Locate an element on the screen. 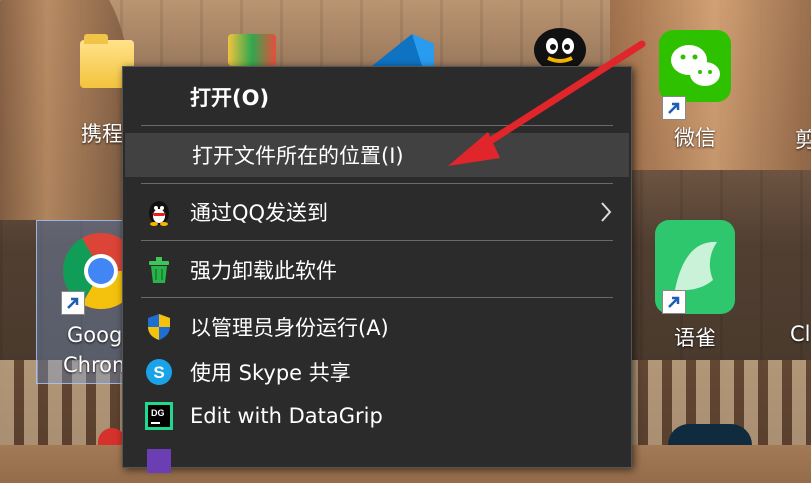 The width and height of the screenshot is (811, 483). menu-item-label: Edit with DataGrip is located at coordinates (286, 416).